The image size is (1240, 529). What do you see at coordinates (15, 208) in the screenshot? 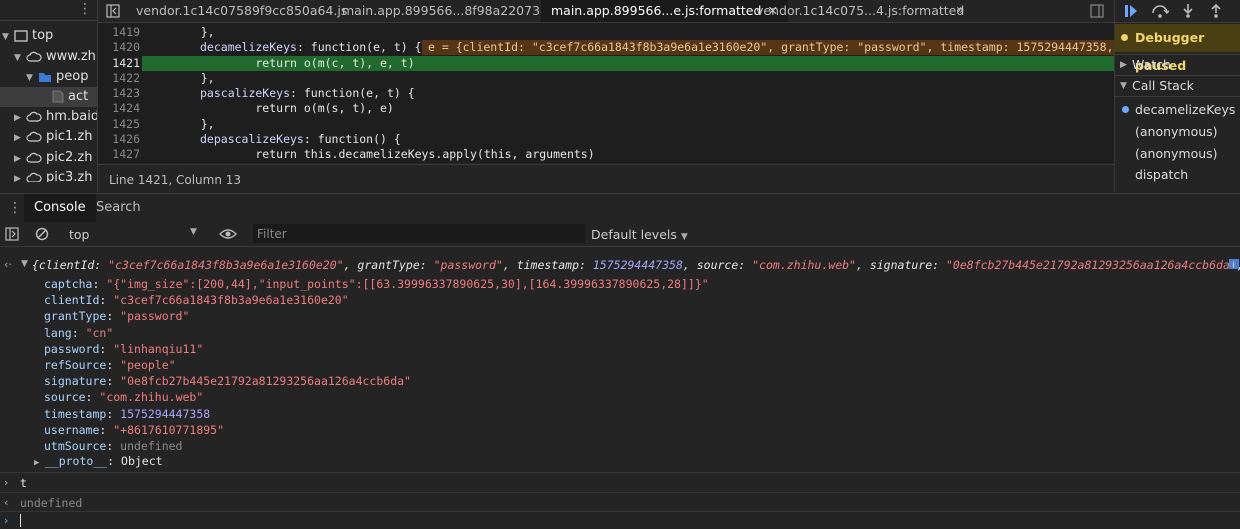
I see `drawer-menu-icon: ⋮` at bounding box center [15, 208].